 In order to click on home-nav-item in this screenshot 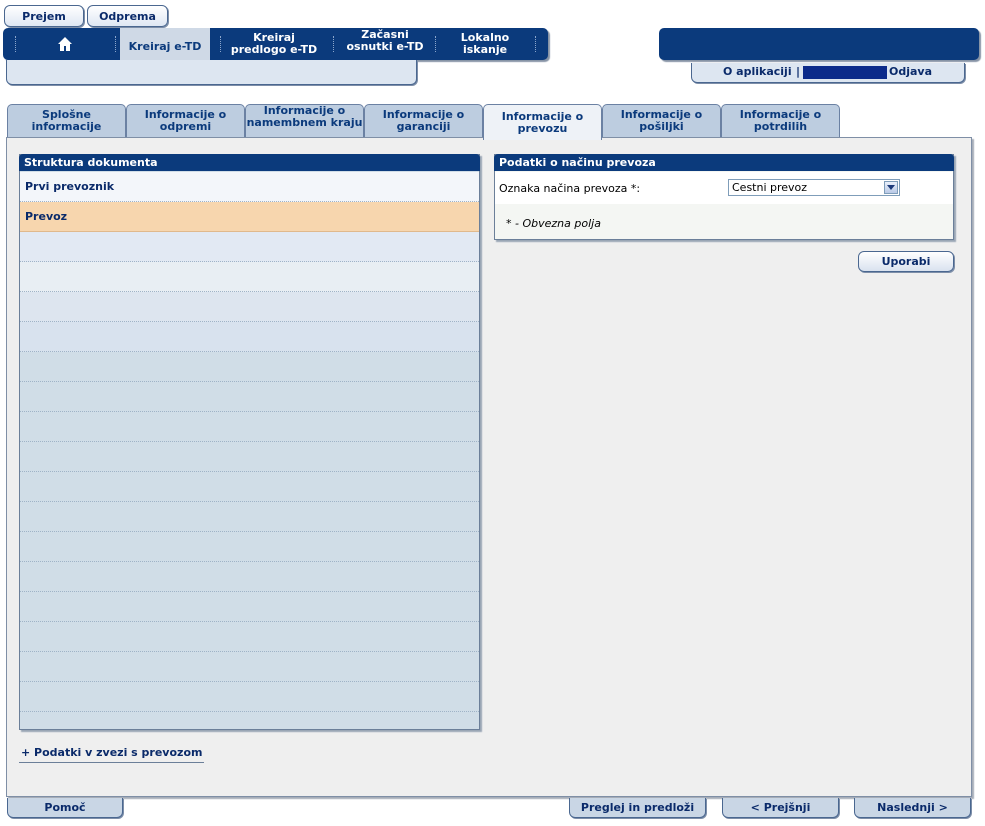, I will do `click(65, 44)`.